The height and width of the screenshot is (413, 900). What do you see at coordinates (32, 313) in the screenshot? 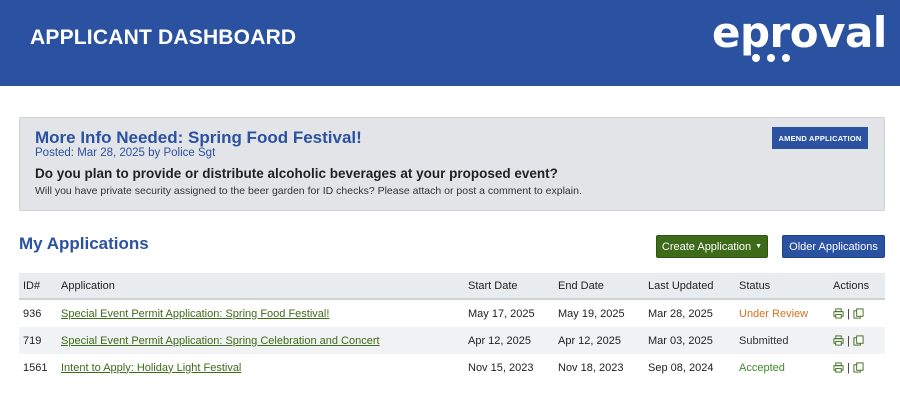
I see `row-id: 936` at bounding box center [32, 313].